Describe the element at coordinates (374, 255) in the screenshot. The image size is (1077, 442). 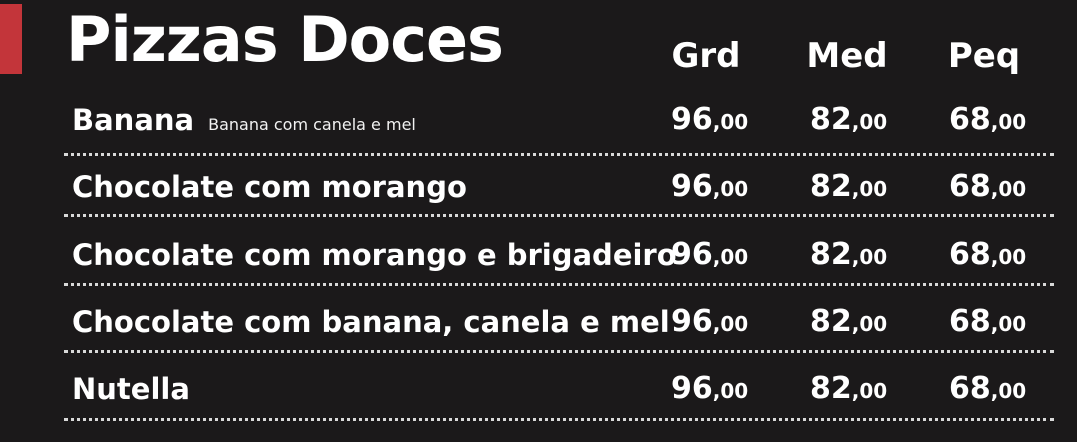
I see `menu-item-name: Chocolate com morango e brigadeiro` at that location.